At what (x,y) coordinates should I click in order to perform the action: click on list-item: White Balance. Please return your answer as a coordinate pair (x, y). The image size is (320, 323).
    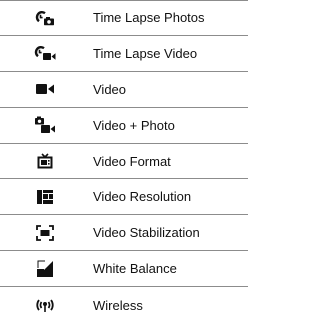
    Looking at the image, I should click on (124, 269).